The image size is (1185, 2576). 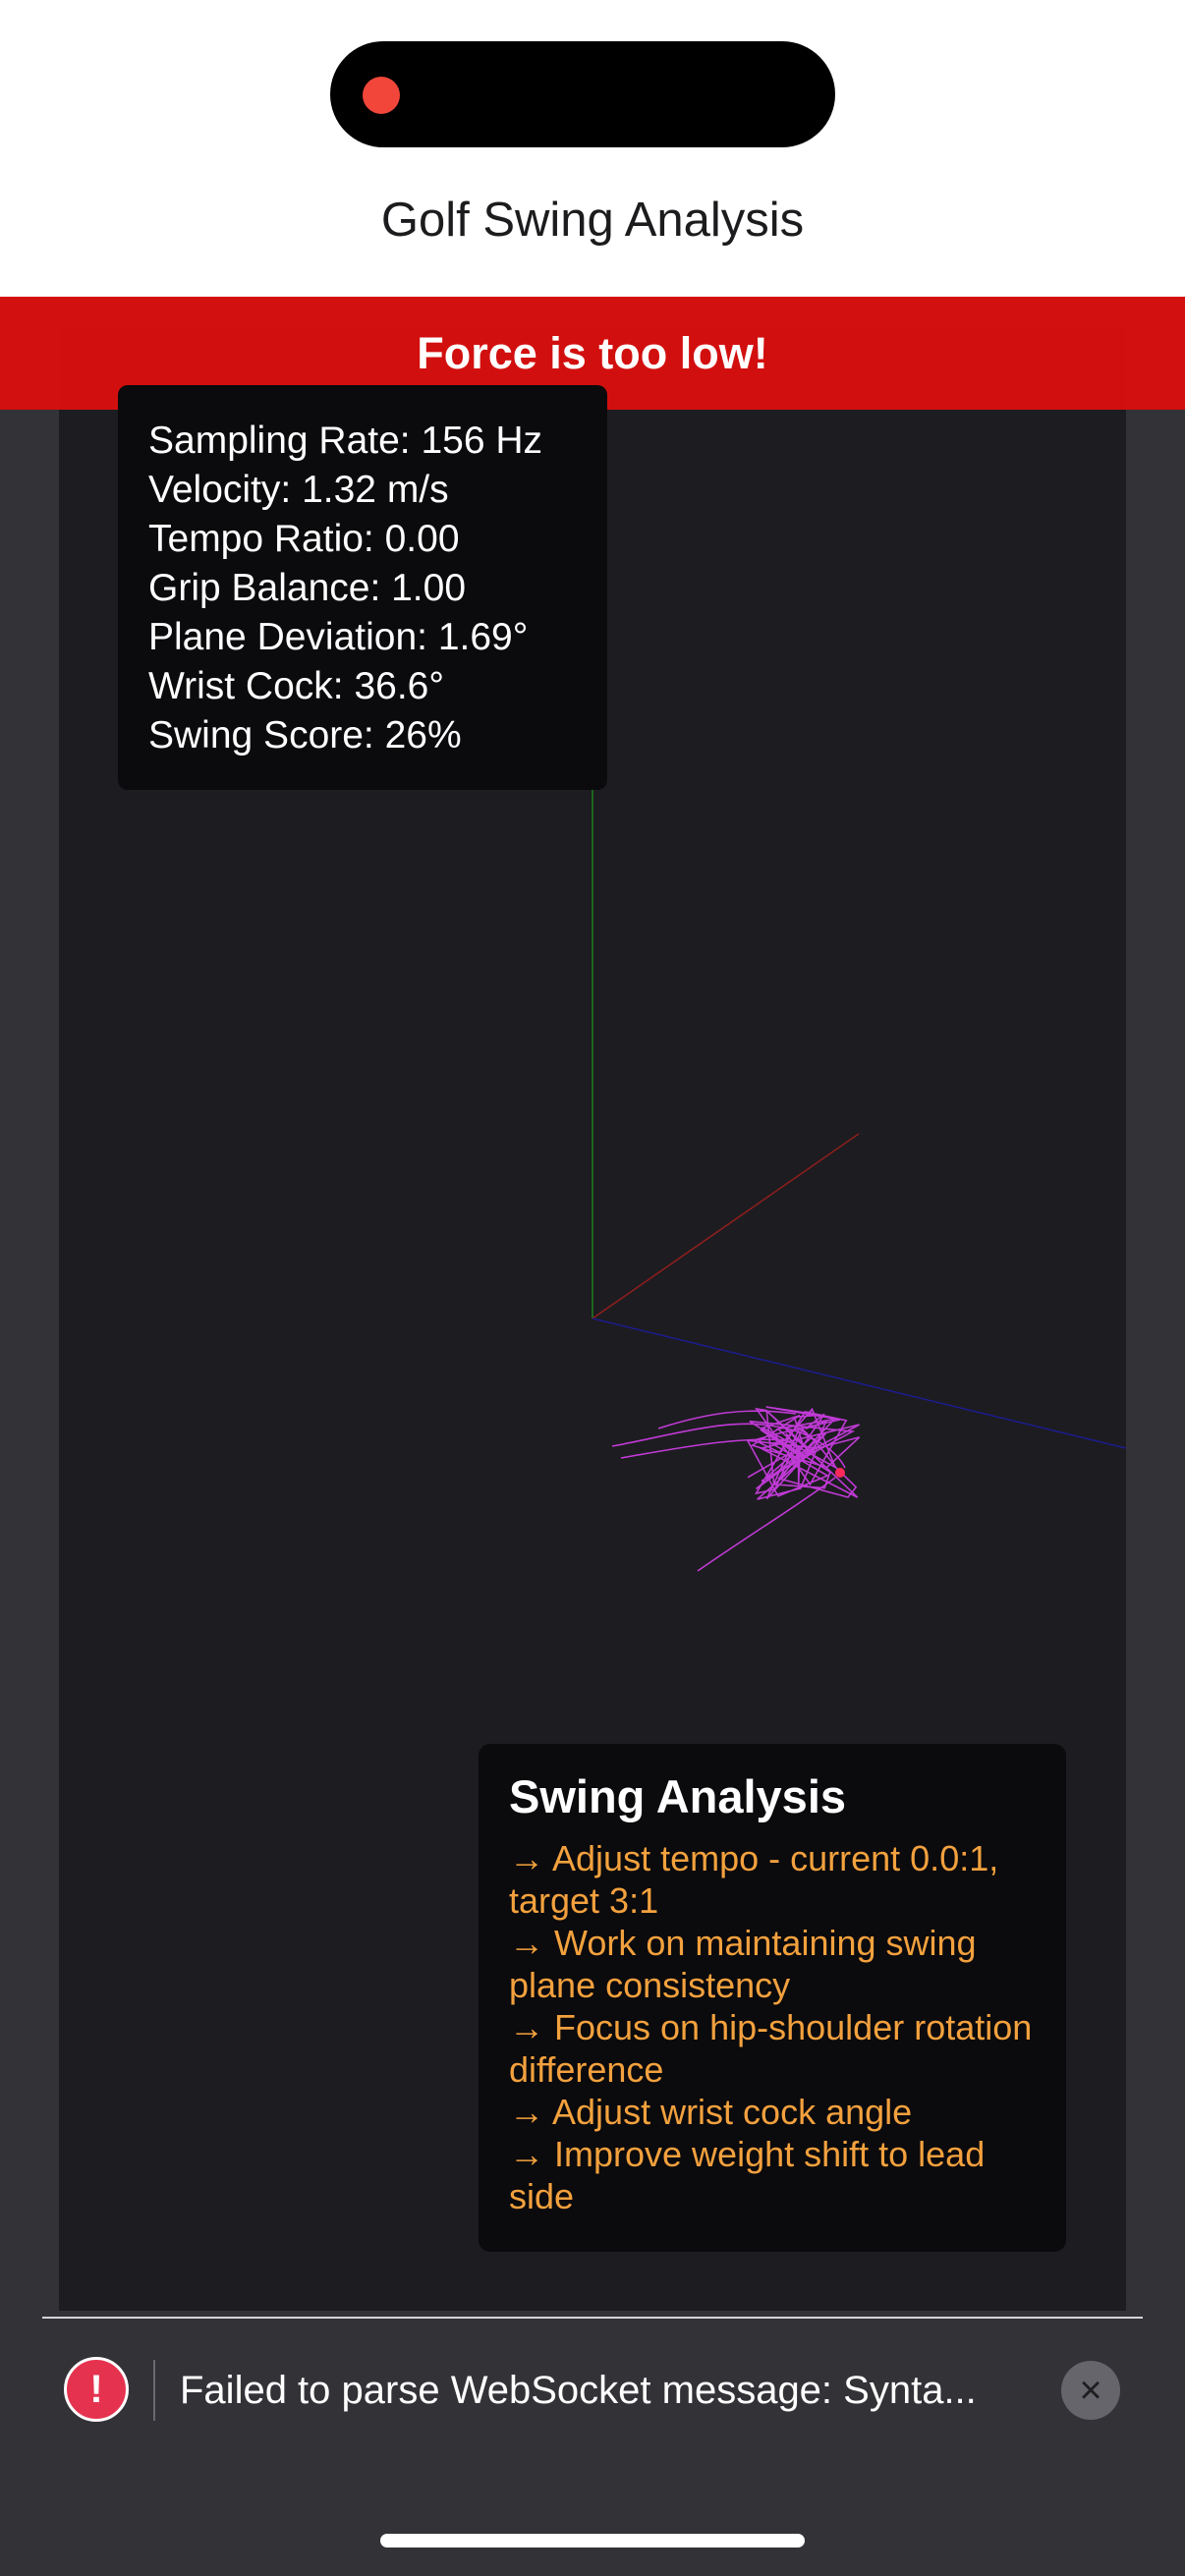 What do you see at coordinates (583, 94) in the screenshot?
I see `dynamic-island` at bounding box center [583, 94].